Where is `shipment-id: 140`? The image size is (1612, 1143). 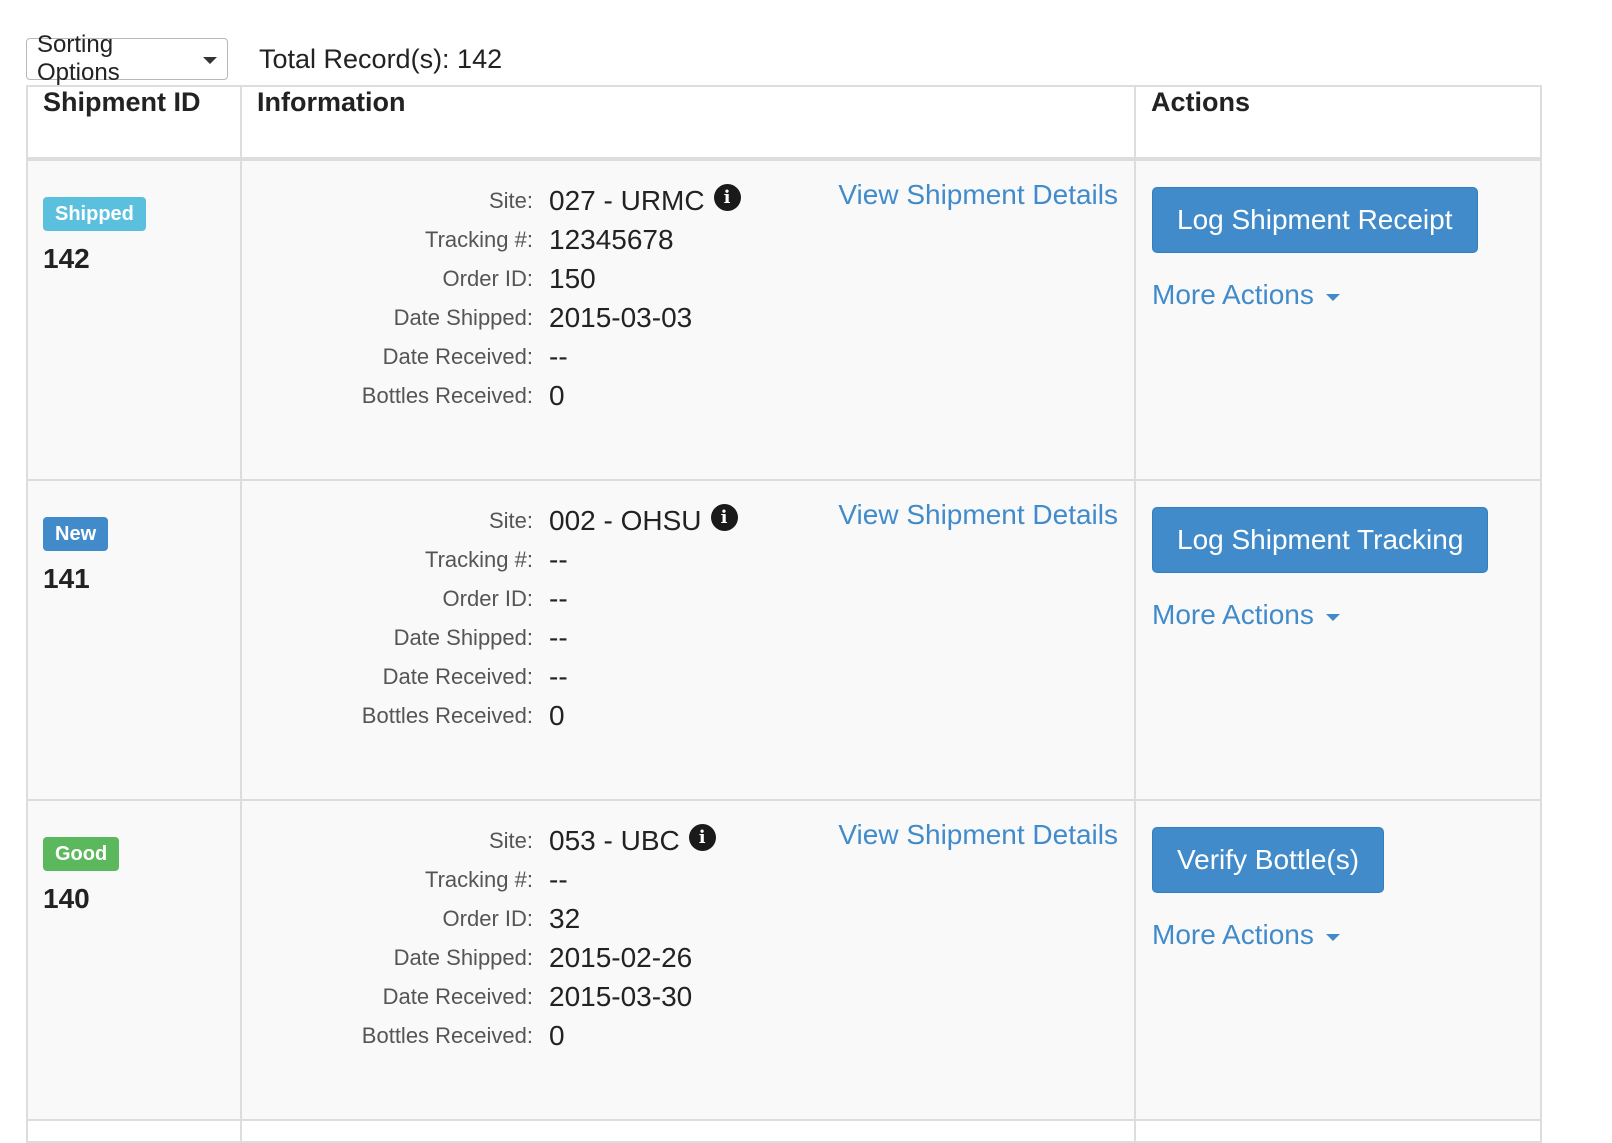
shipment-id: 140 is located at coordinates (66, 898).